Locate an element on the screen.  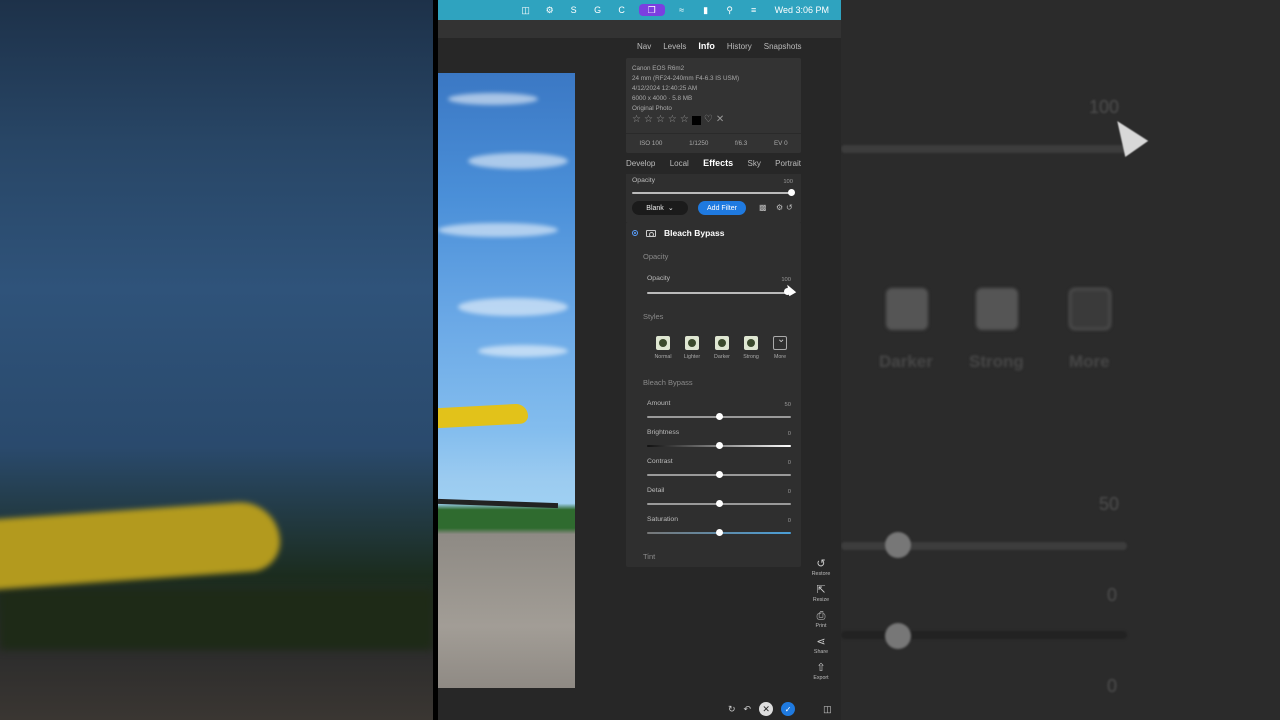
search-icon: ⚲ is located at coordinates (730, 10).